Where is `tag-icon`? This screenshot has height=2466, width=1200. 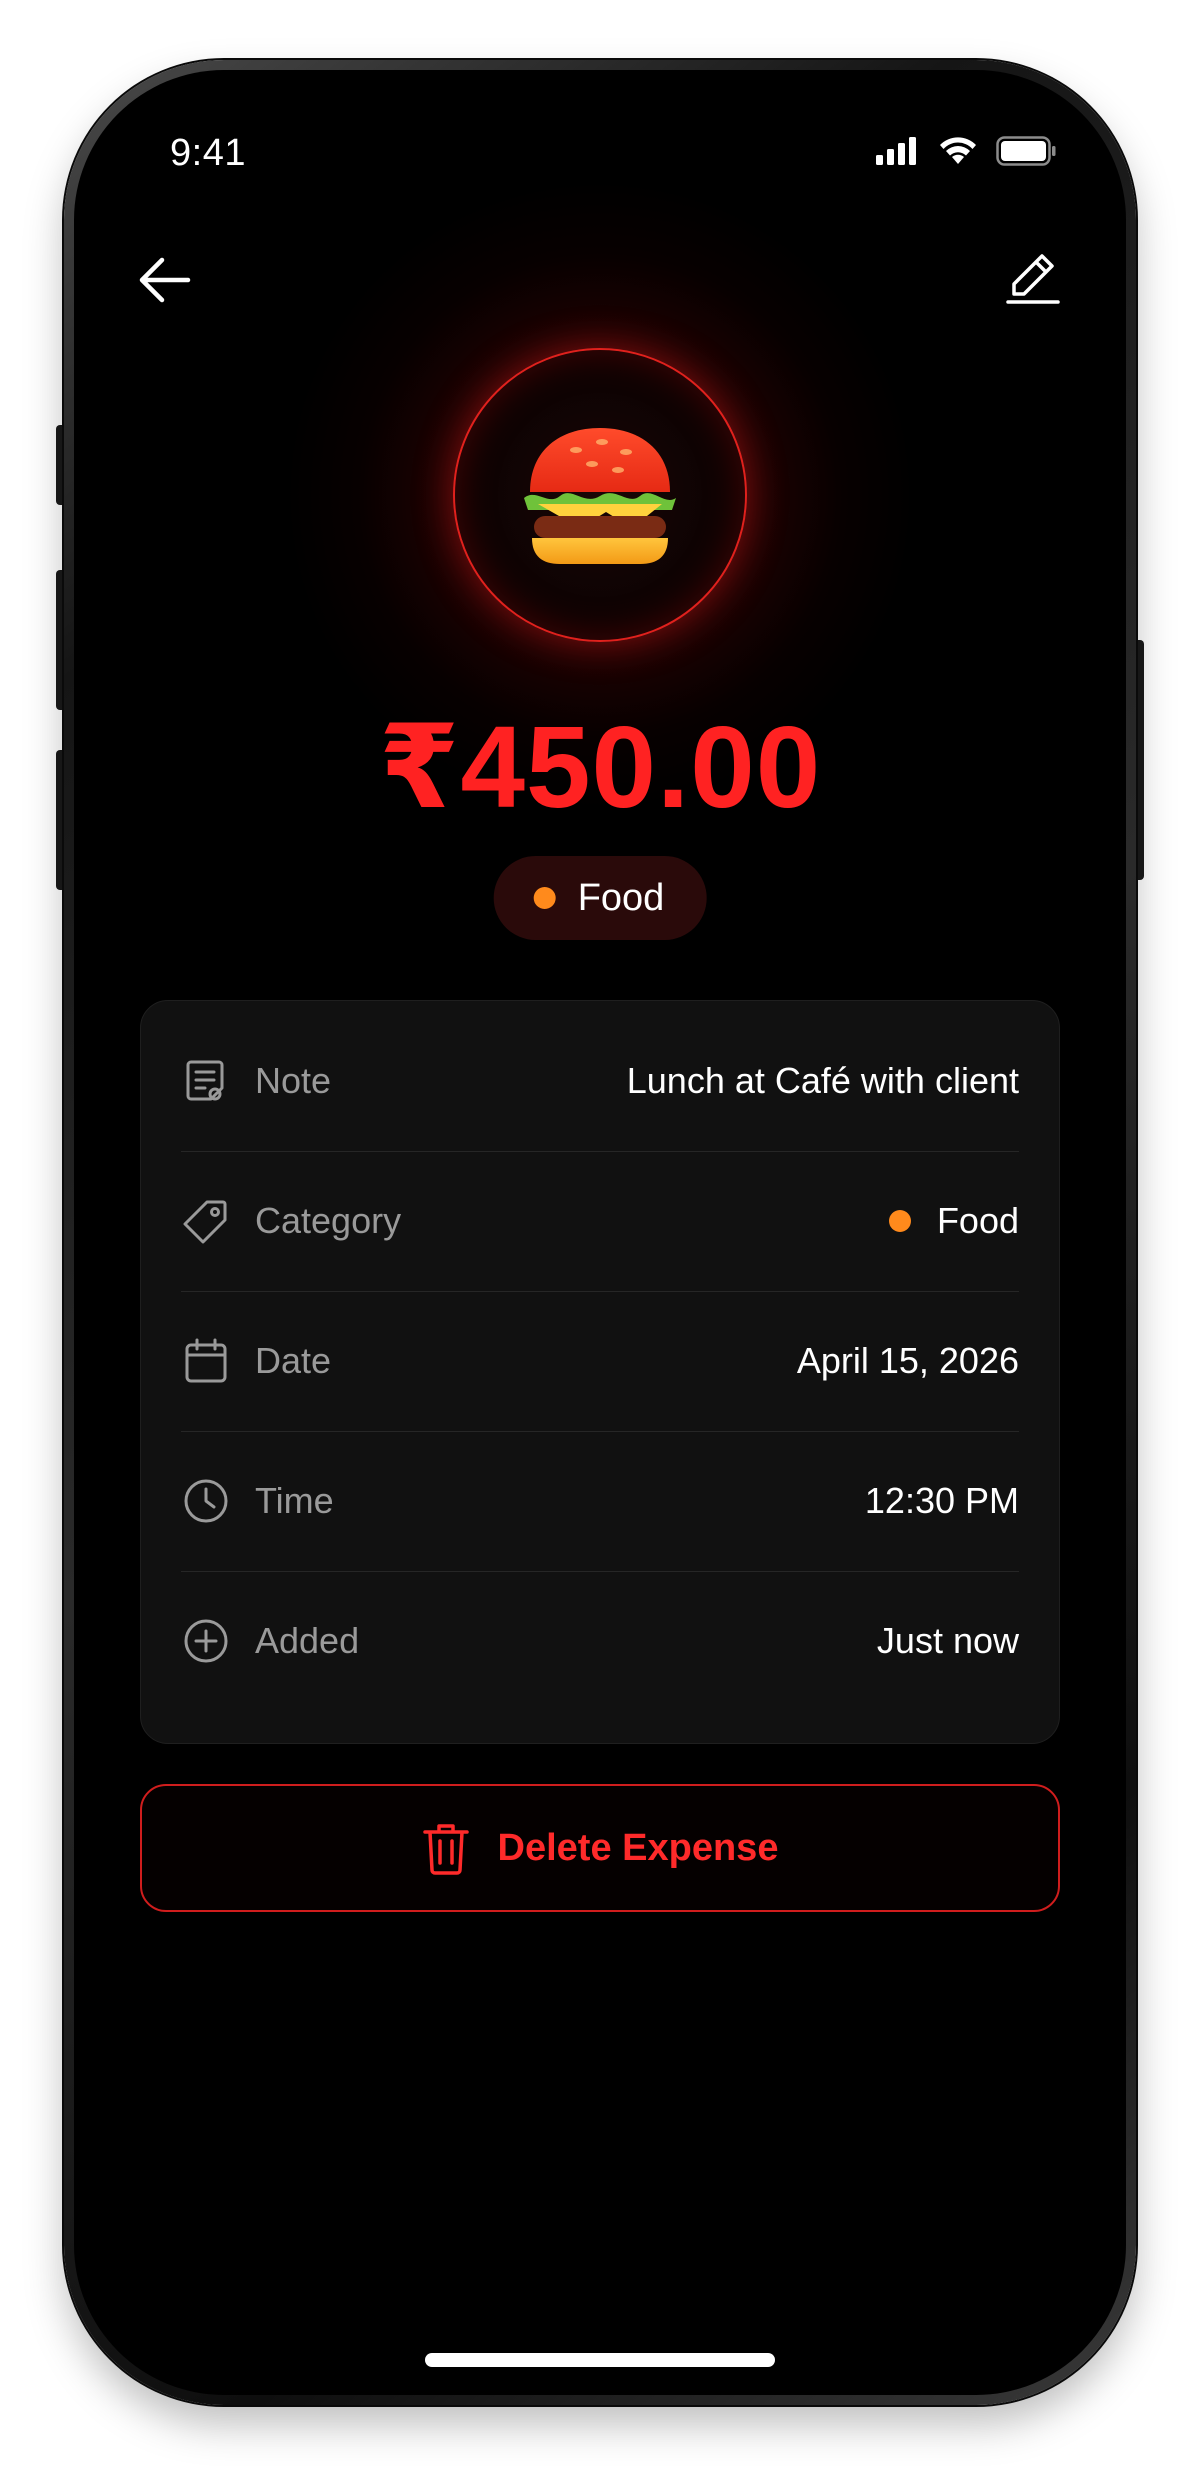
tag-icon is located at coordinates (206, 1221).